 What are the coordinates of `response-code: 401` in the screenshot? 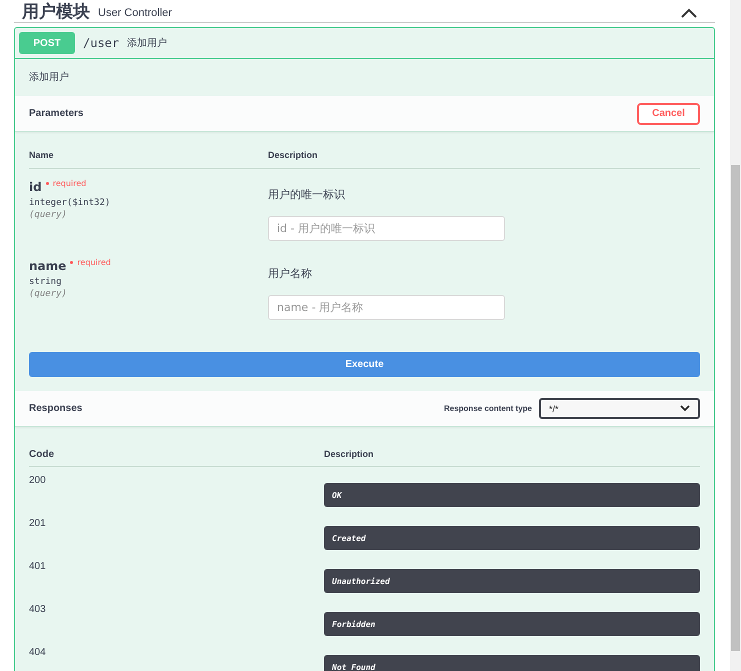 It's located at (38, 567).